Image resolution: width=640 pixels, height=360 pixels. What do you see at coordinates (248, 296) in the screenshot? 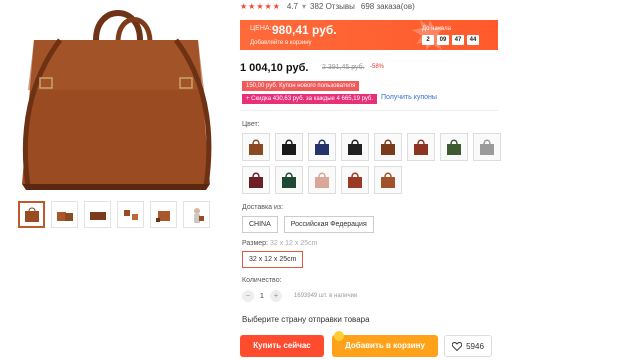
I see `quantity-minus-button: −` at bounding box center [248, 296].